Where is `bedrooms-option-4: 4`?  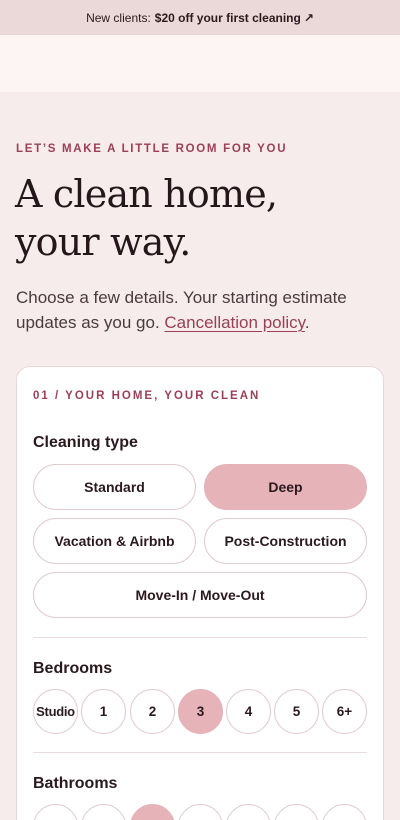 bedrooms-option-4: 4 is located at coordinates (248, 711).